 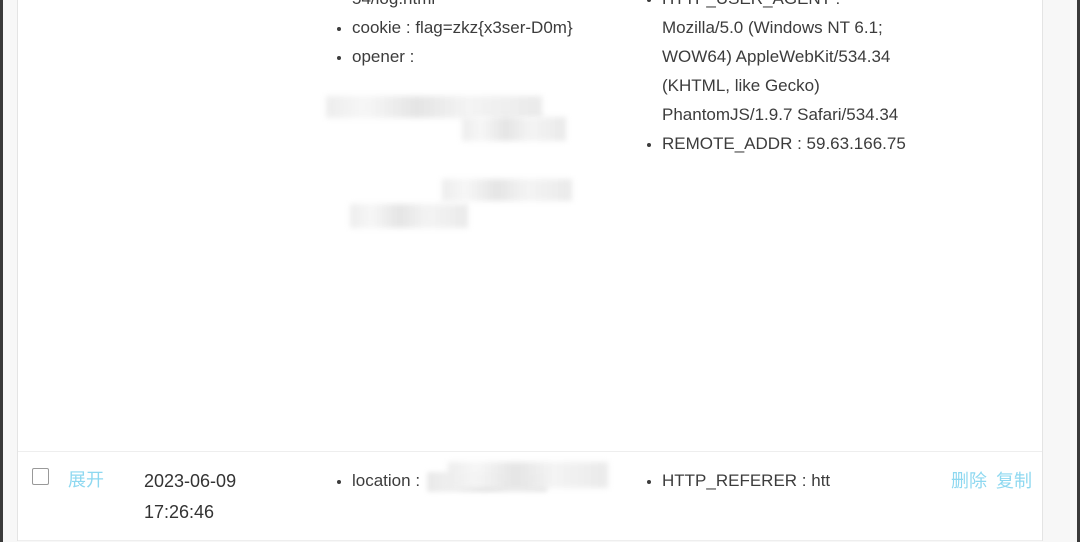 What do you see at coordinates (488, 6) in the screenshot?
I see `list-item: toplocation : ht54/log.html` at bounding box center [488, 6].